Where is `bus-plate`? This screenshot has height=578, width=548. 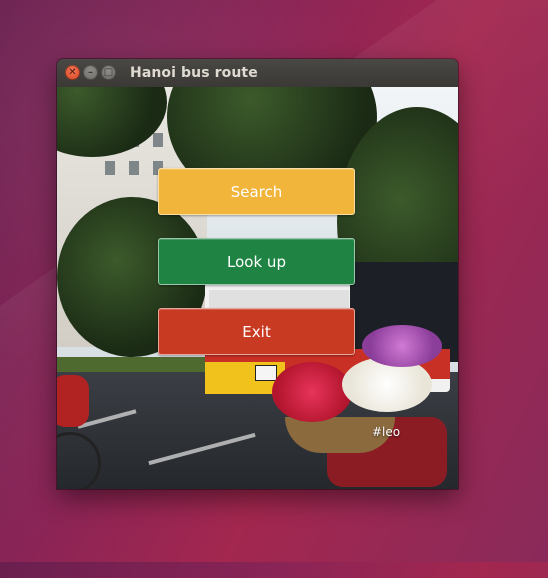
bus-plate is located at coordinates (266, 373).